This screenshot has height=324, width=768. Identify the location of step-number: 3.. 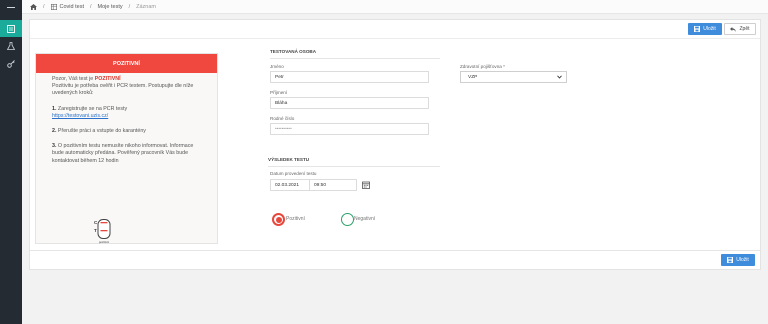
(54, 146).